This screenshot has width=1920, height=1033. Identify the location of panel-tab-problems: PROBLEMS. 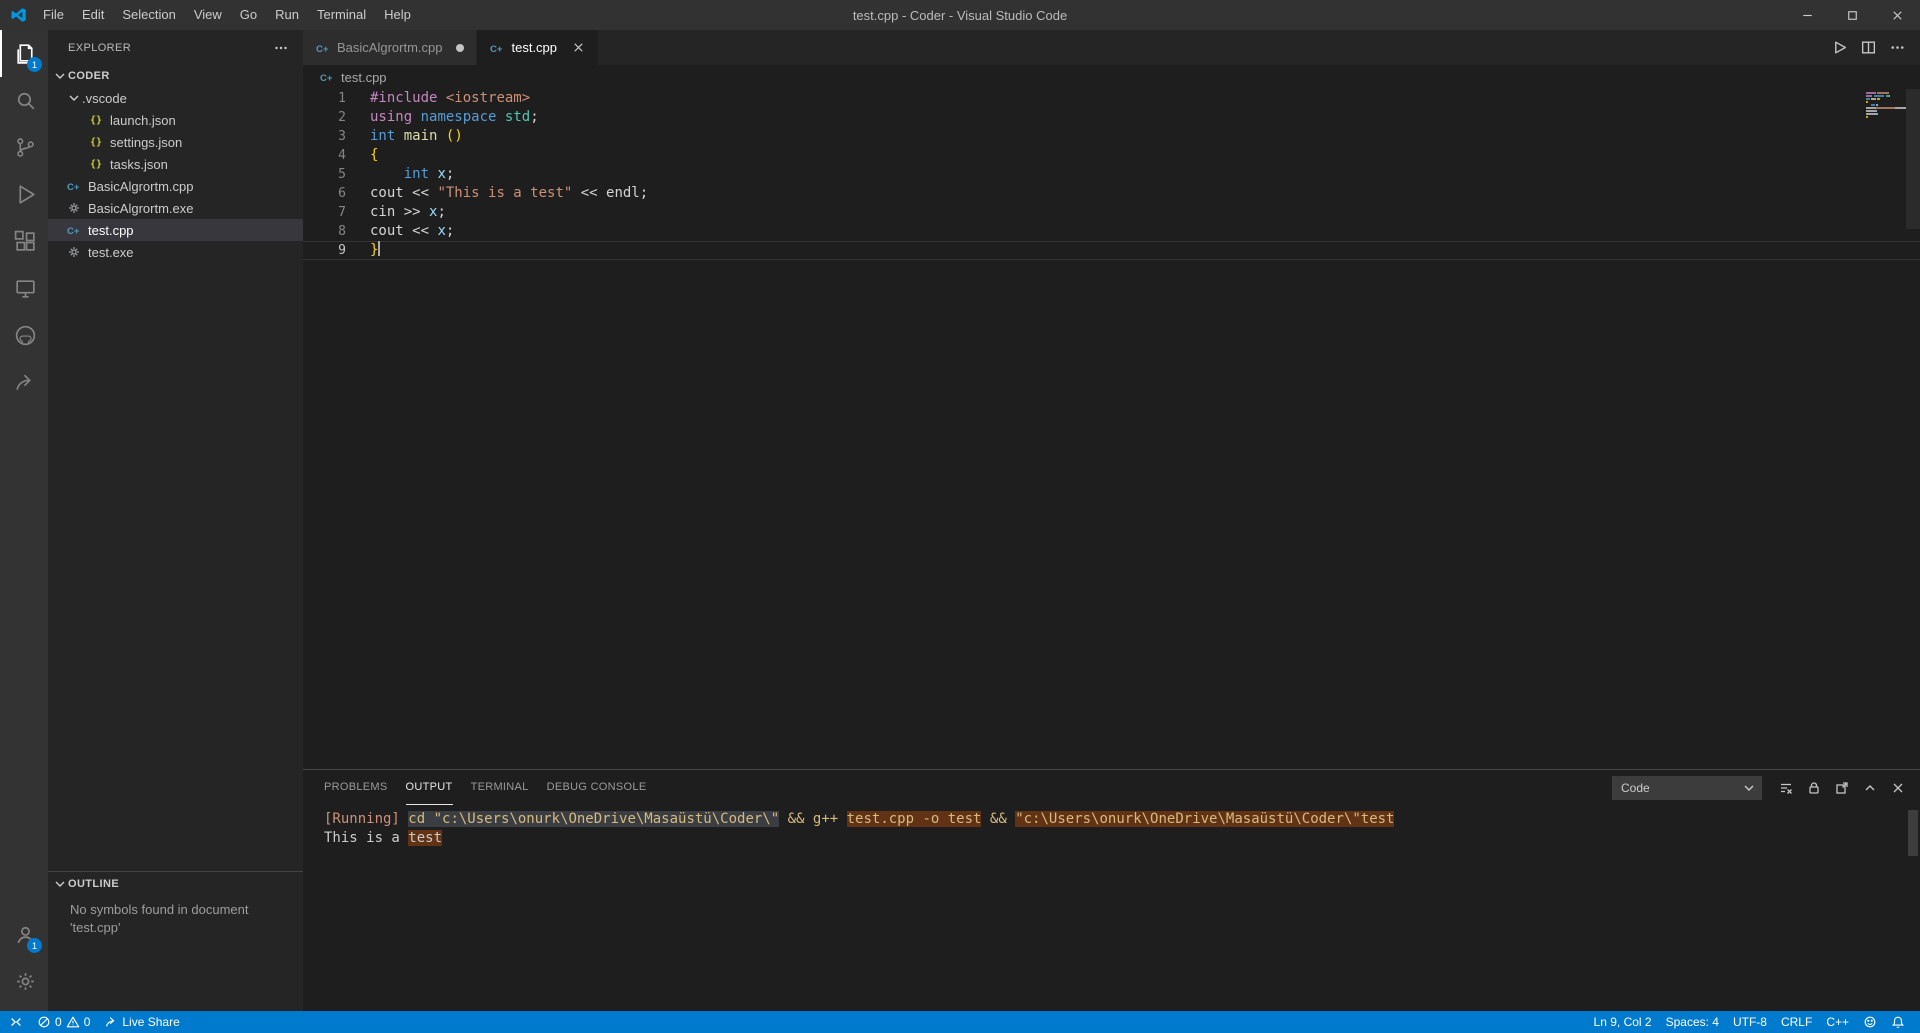
(356, 787).